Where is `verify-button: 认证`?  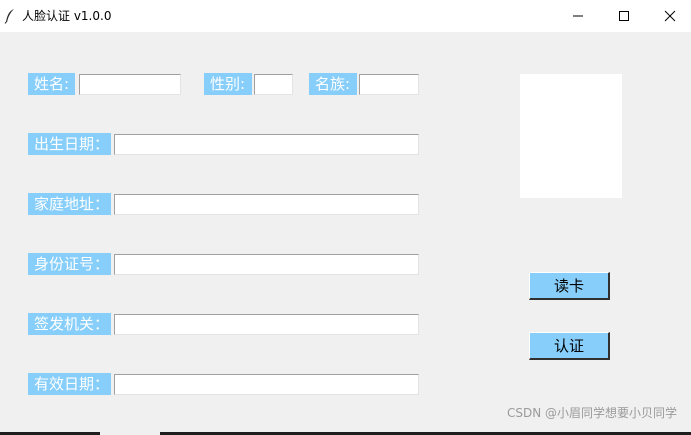 verify-button: 认证 is located at coordinates (569, 346).